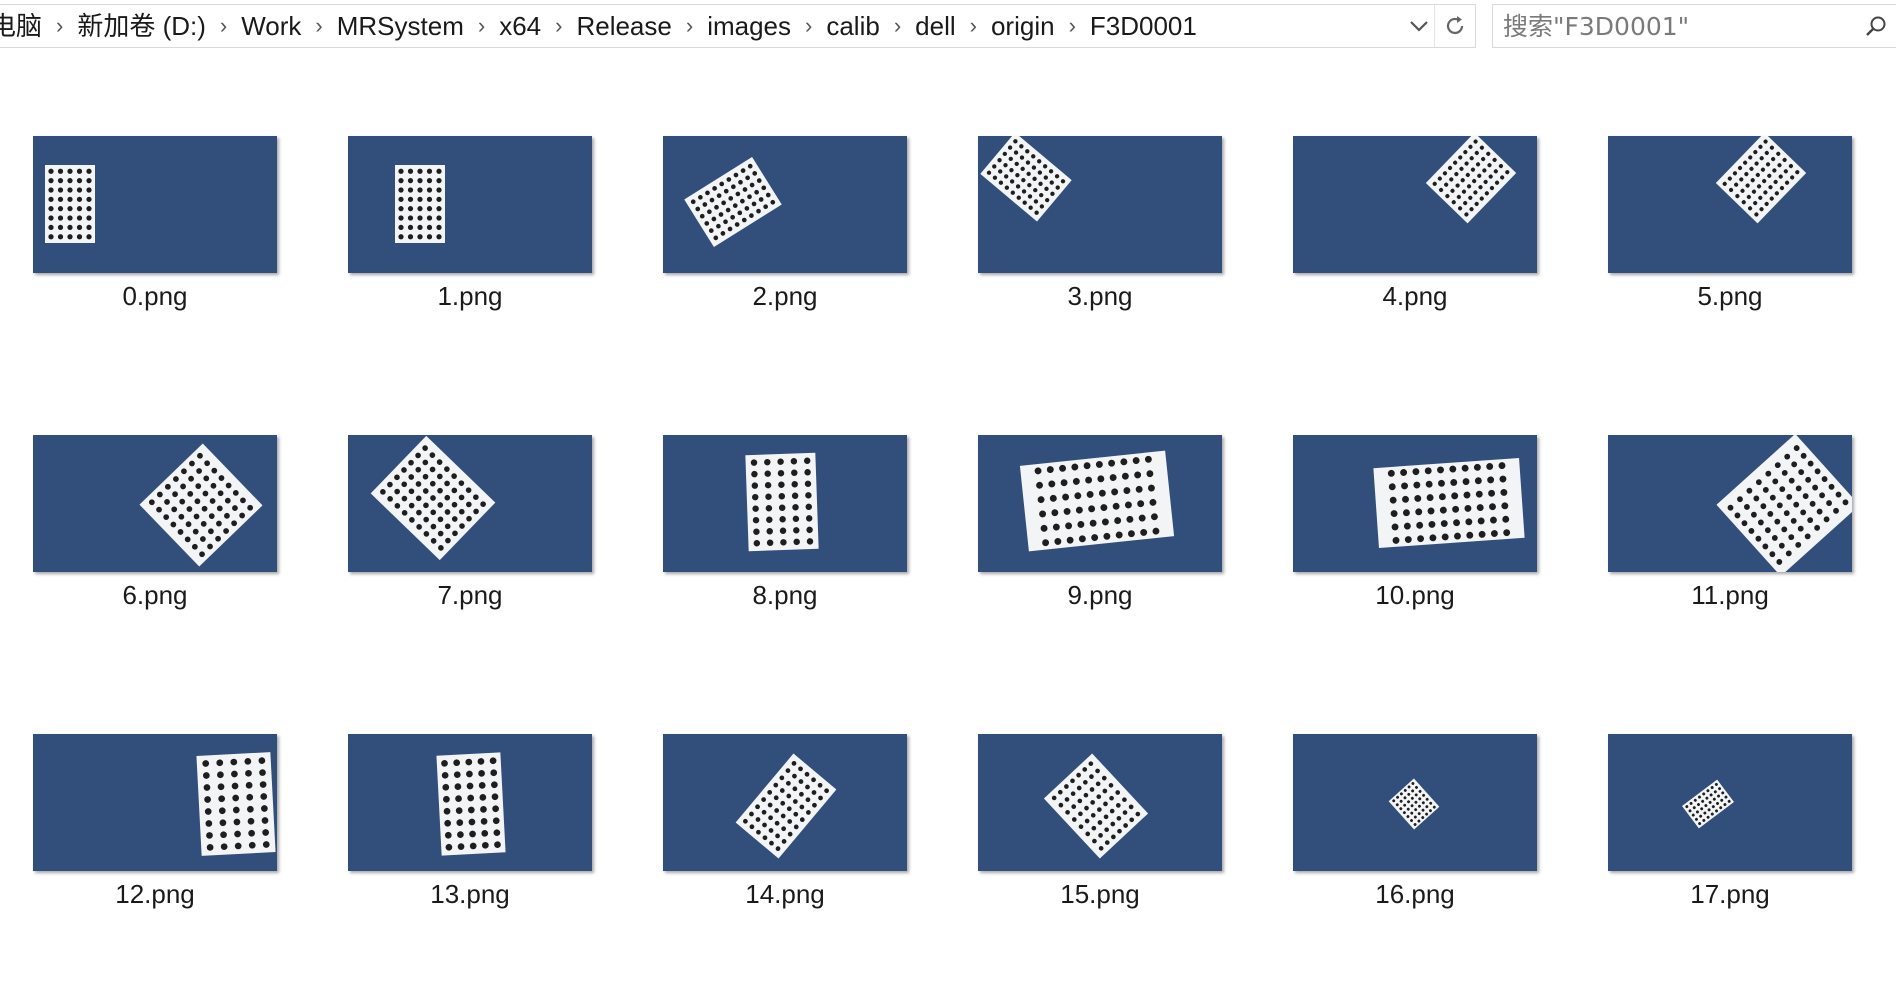  Describe the element at coordinates (1100, 595) in the screenshot. I see `file-name-label: 9.png` at that location.